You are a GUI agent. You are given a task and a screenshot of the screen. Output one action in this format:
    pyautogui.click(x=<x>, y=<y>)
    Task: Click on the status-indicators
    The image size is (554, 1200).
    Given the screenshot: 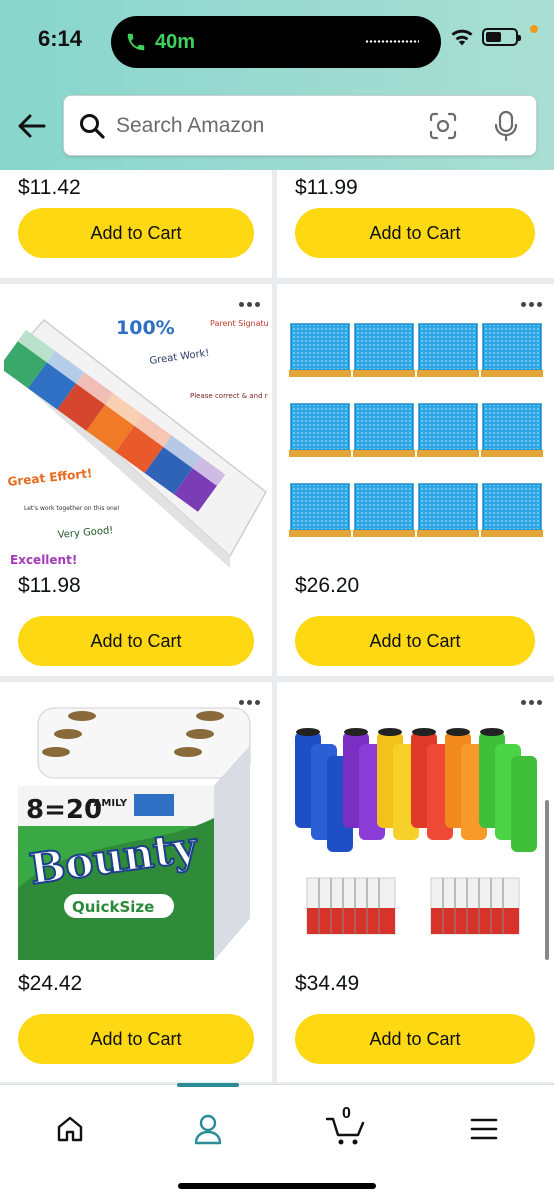 What is the action you would take?
    pyautogui.click(x=494, y=35)
    